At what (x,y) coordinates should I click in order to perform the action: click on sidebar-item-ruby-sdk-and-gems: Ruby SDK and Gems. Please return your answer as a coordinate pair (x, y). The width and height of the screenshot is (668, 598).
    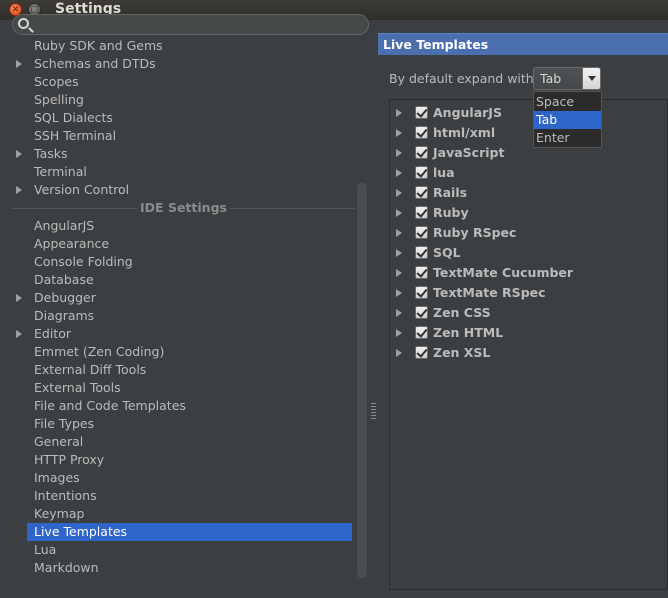
    Looking at the image, I should click on (183, 46).